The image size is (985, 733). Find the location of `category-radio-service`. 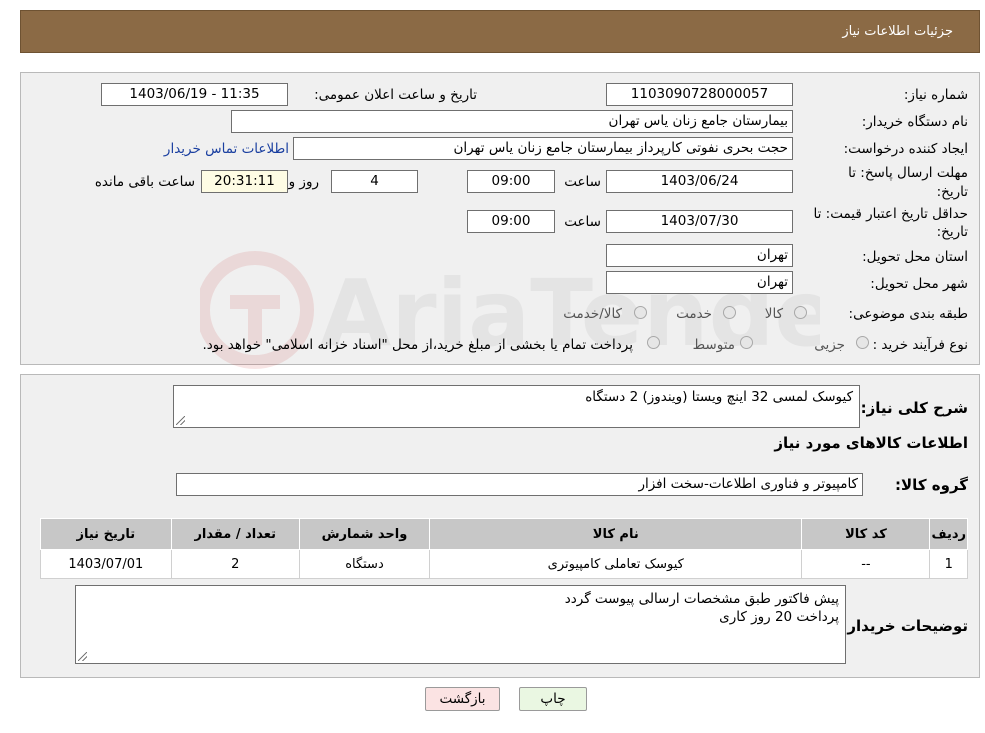

category-radio-service is located at coordinates (729, 312).